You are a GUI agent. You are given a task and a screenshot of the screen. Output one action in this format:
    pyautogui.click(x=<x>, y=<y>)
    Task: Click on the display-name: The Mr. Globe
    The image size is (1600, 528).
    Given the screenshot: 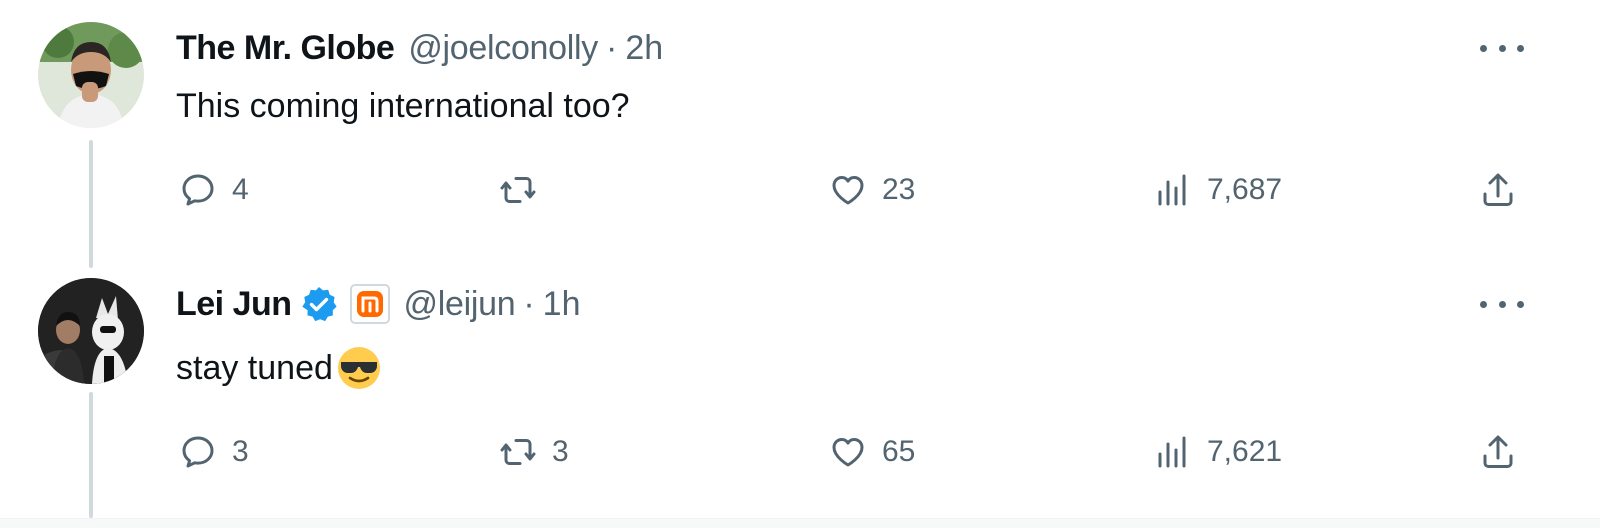 What is the action you would take?
    pyautogui.click(x=285, y=48)
    